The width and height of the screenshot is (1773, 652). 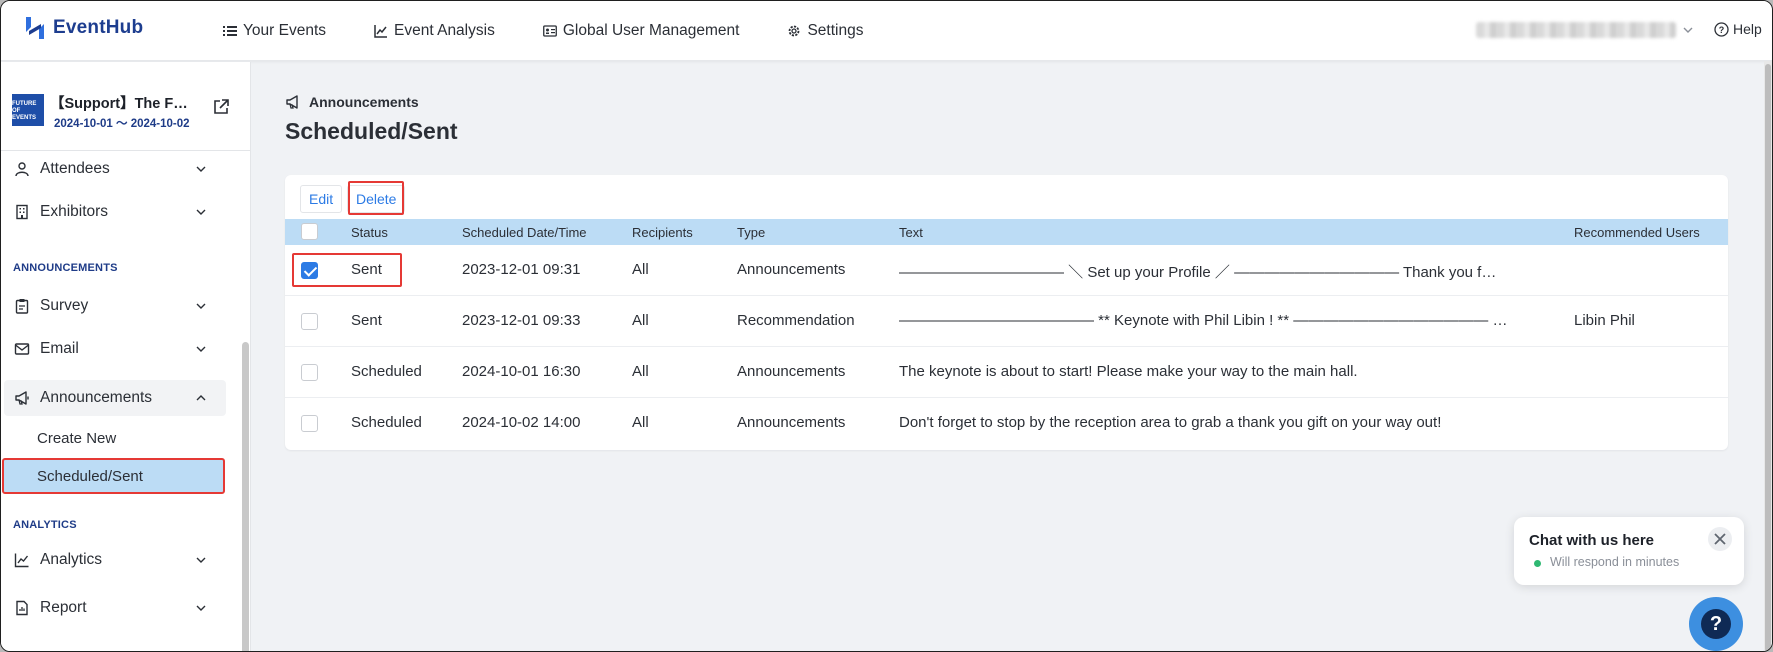 I want to click on recommended-cell: Libin Phil, so click(x=1604, y=320).